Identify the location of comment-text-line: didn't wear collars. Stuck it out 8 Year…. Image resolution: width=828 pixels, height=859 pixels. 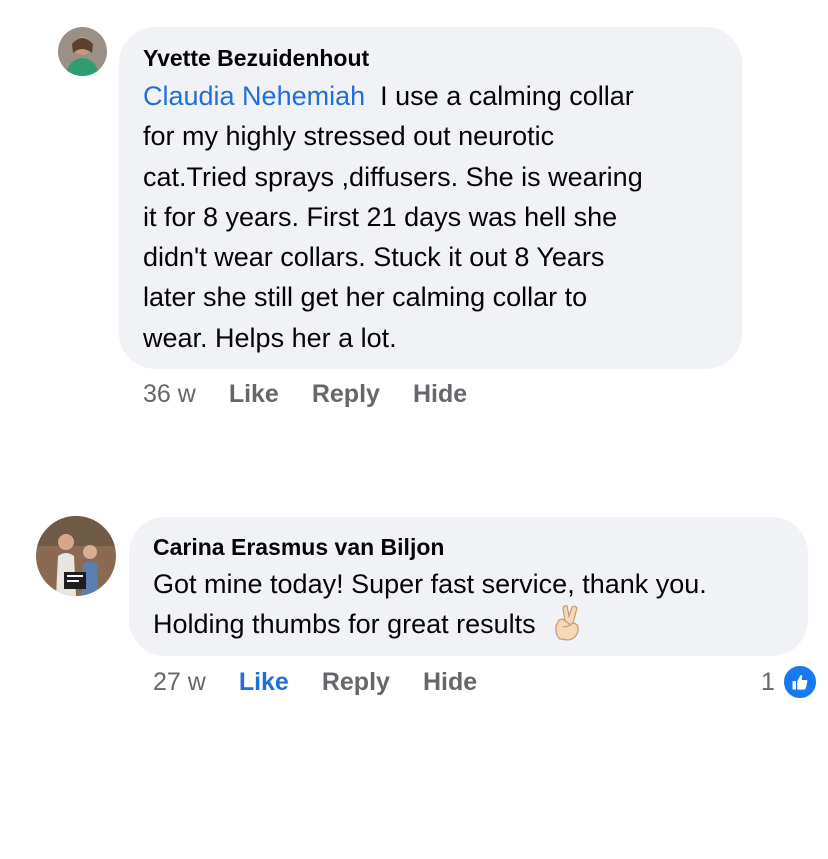
(374, 257).